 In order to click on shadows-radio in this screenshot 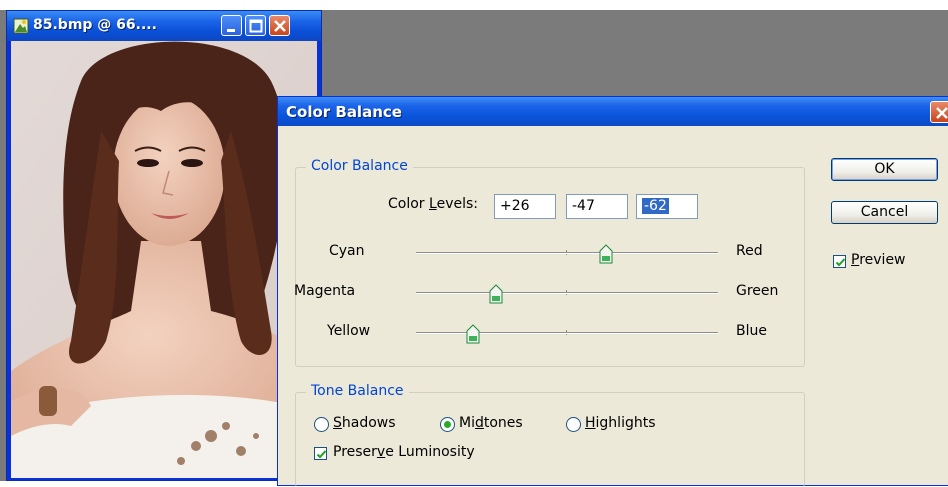, I will do `click(321, 424)`.